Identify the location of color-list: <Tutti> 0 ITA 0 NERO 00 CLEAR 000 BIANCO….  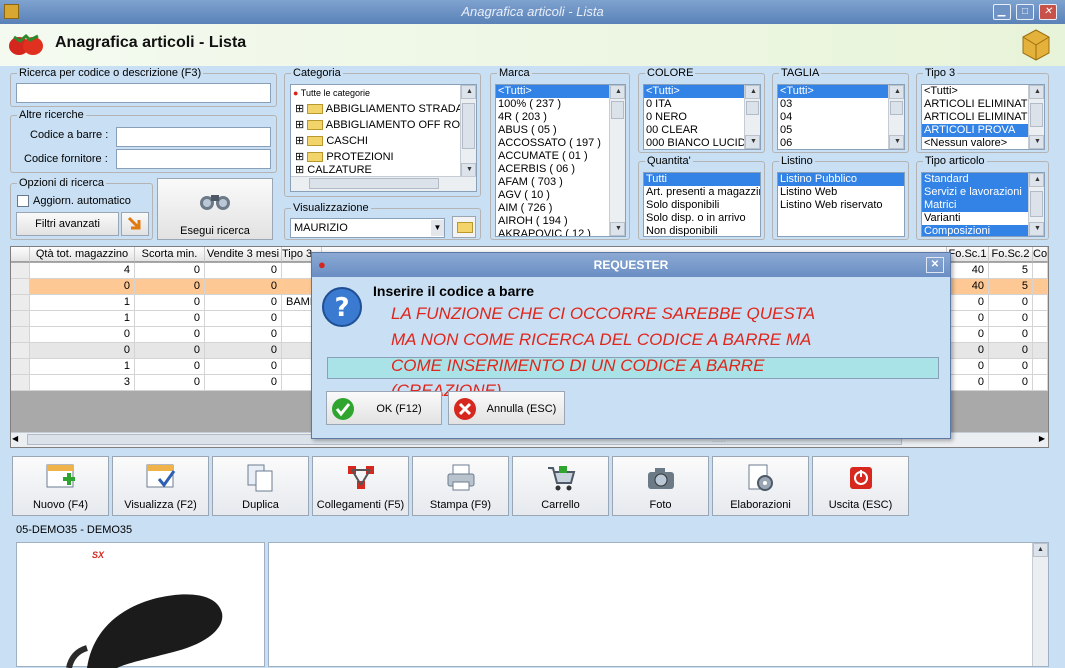
(702, 117).